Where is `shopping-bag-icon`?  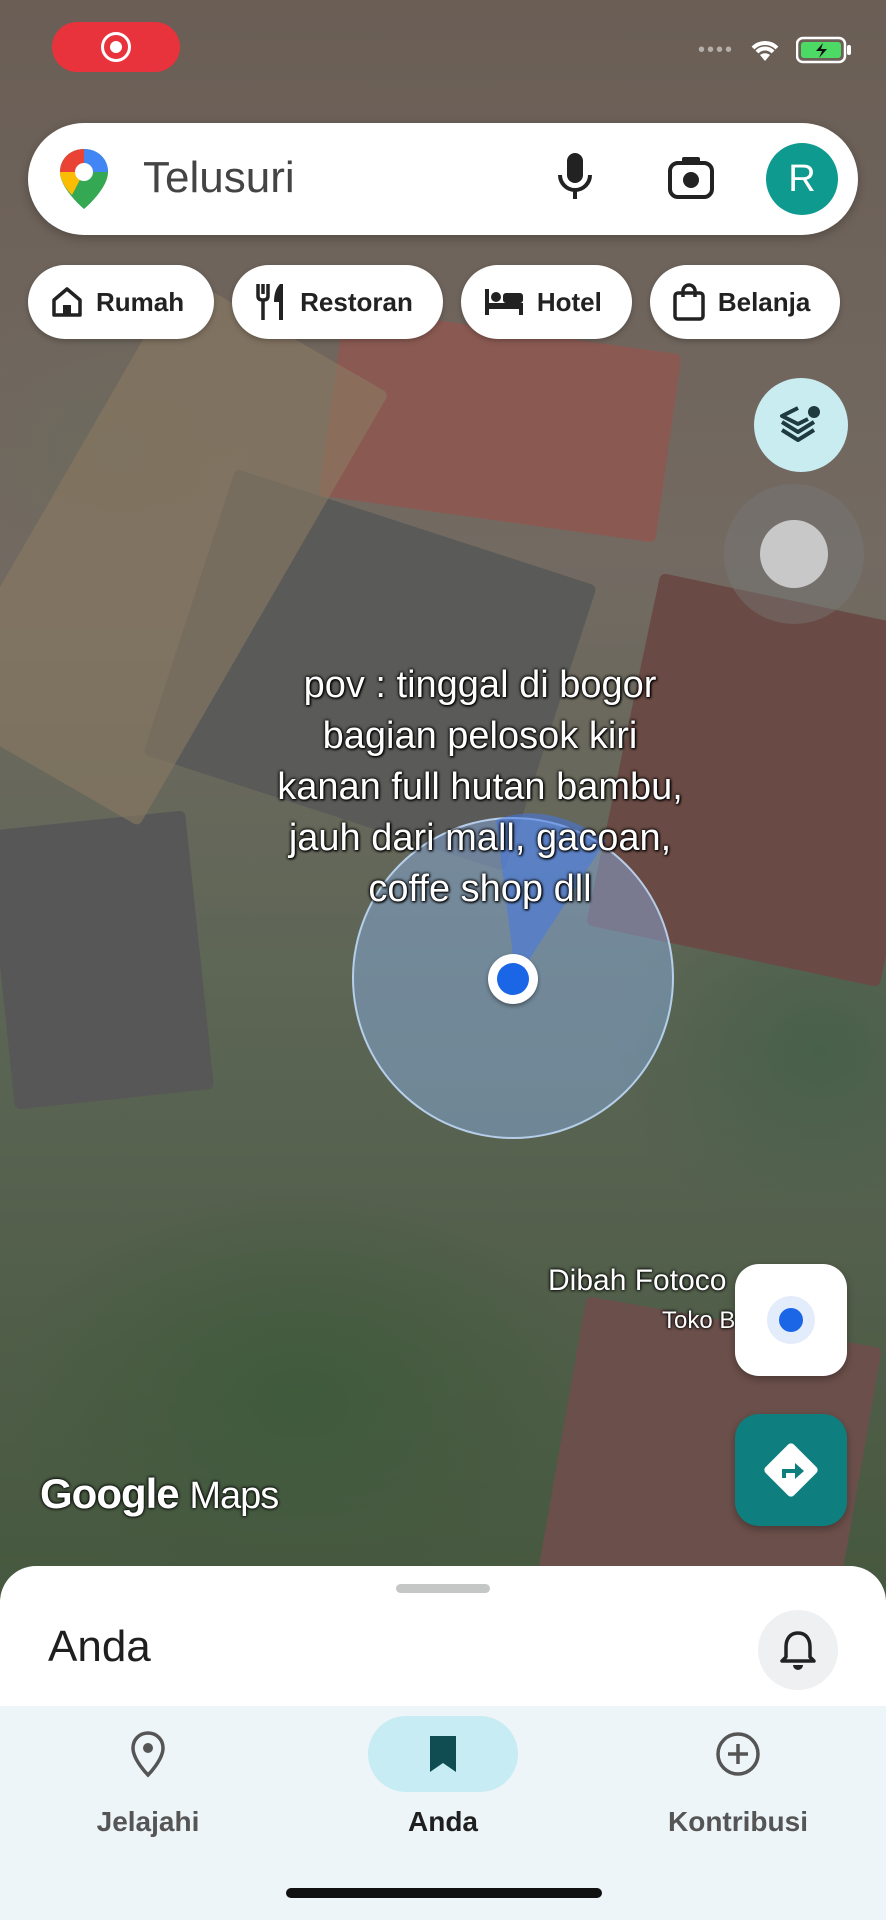
shopping-bag-icon is located at coordinates (689, 302).